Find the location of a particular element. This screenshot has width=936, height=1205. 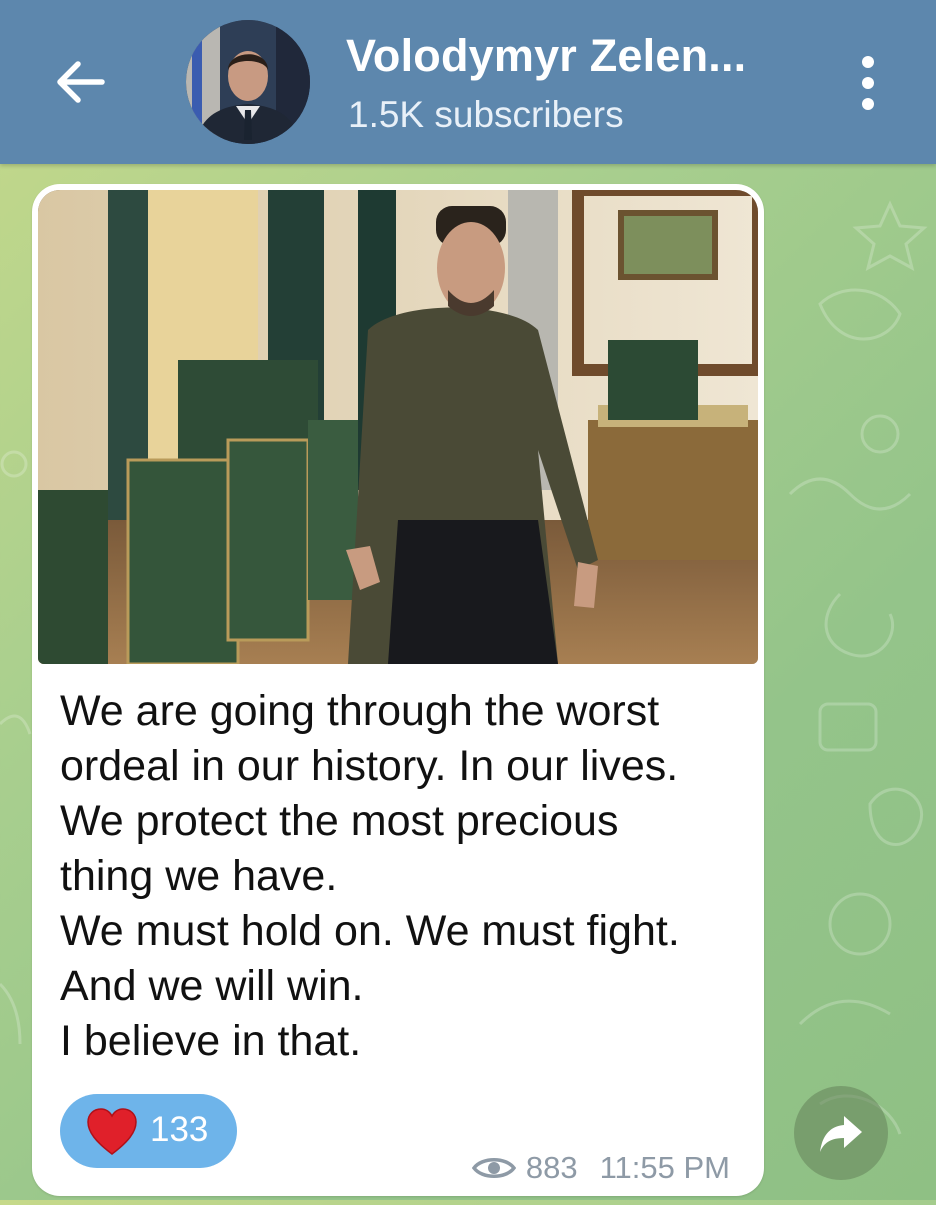

share-arrow-icon is located at coordinates (841, 1134).